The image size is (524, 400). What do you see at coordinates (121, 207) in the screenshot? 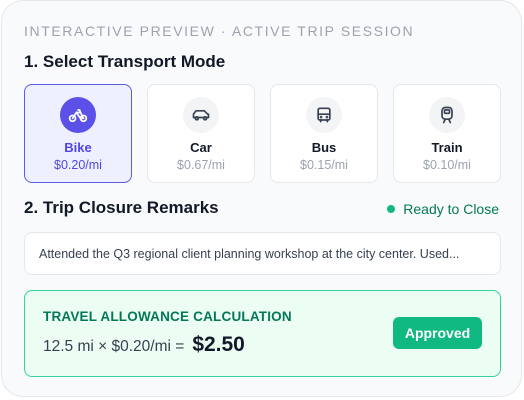
I see `trip-remarks-title: 2. Trip Closure Remarks` at bounding box center [121, 207].